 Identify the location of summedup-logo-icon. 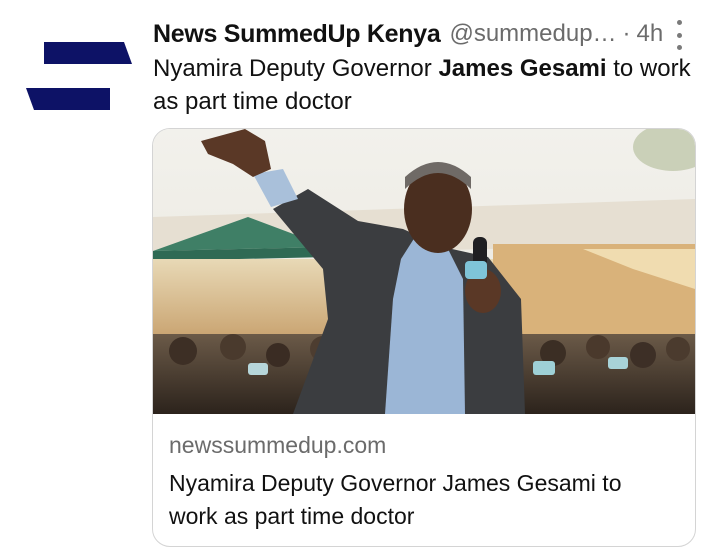
(79, 76).